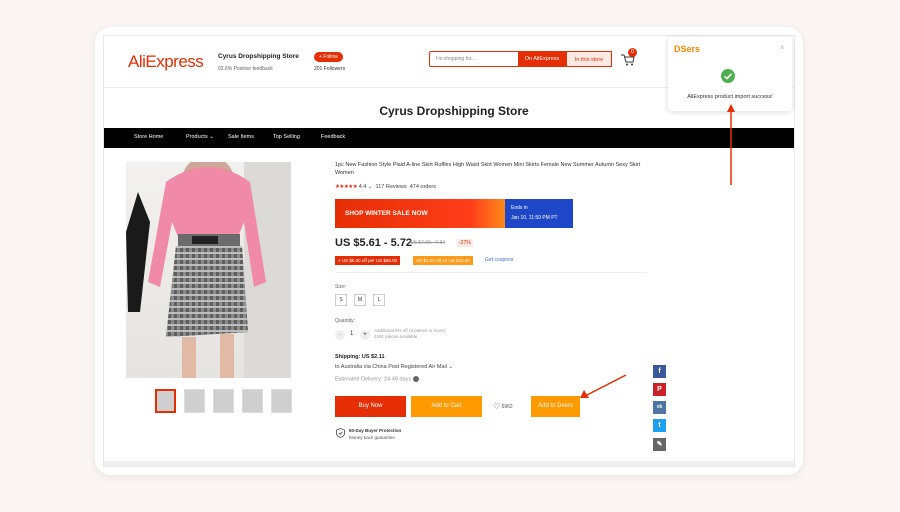 This screenshot has height=512, width=900. What do you see at coordinates (731, 144) in the screenshot?
I see `arrow-to-popup` at bounding box center [731, 144].